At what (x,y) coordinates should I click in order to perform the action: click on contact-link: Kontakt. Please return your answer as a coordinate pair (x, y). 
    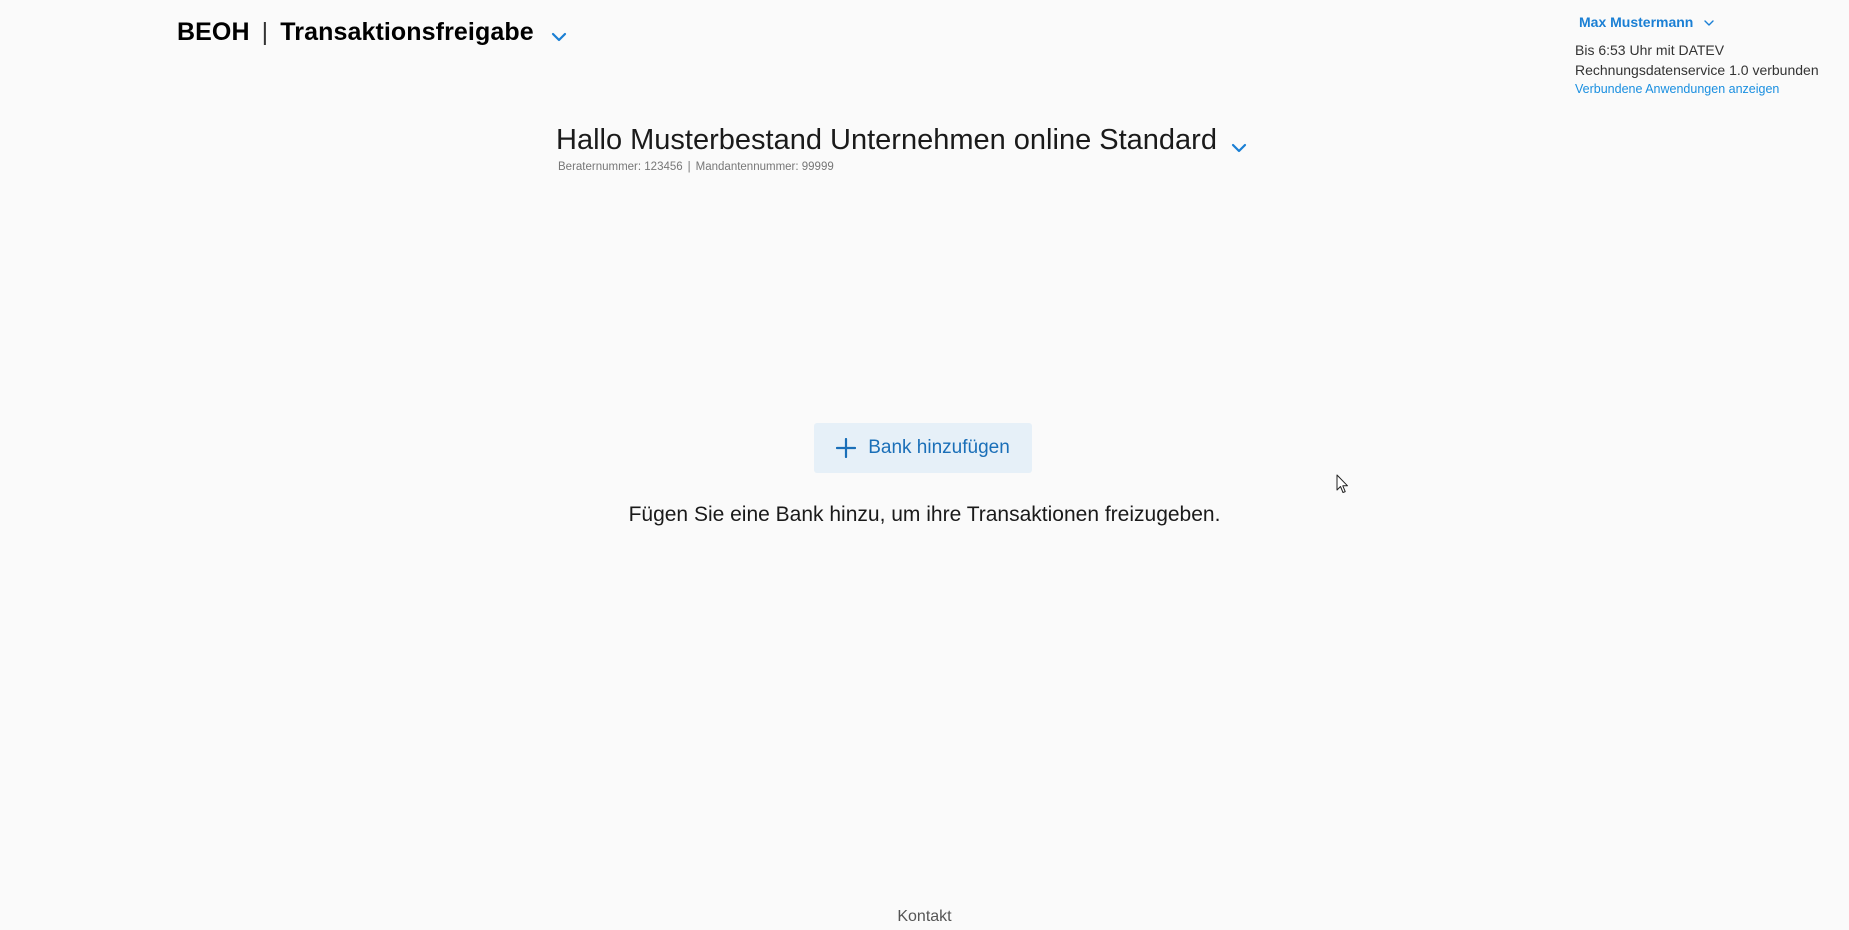
    Looking at the image, I should click on (924, 916).